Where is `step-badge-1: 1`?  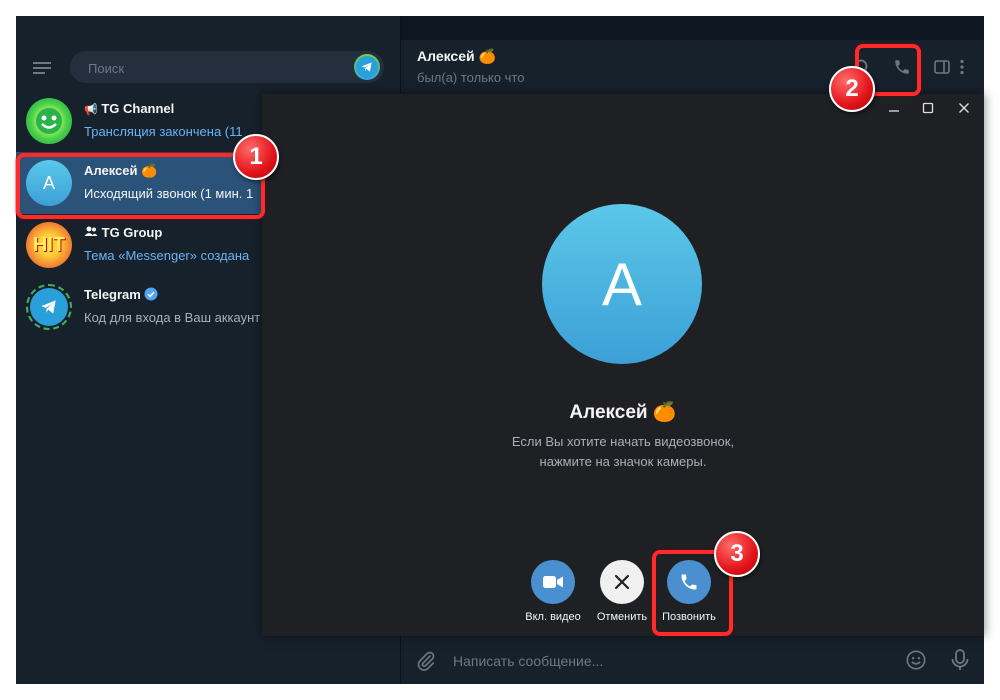 step-badge-1: 1 is located at coordinates (256, 157).